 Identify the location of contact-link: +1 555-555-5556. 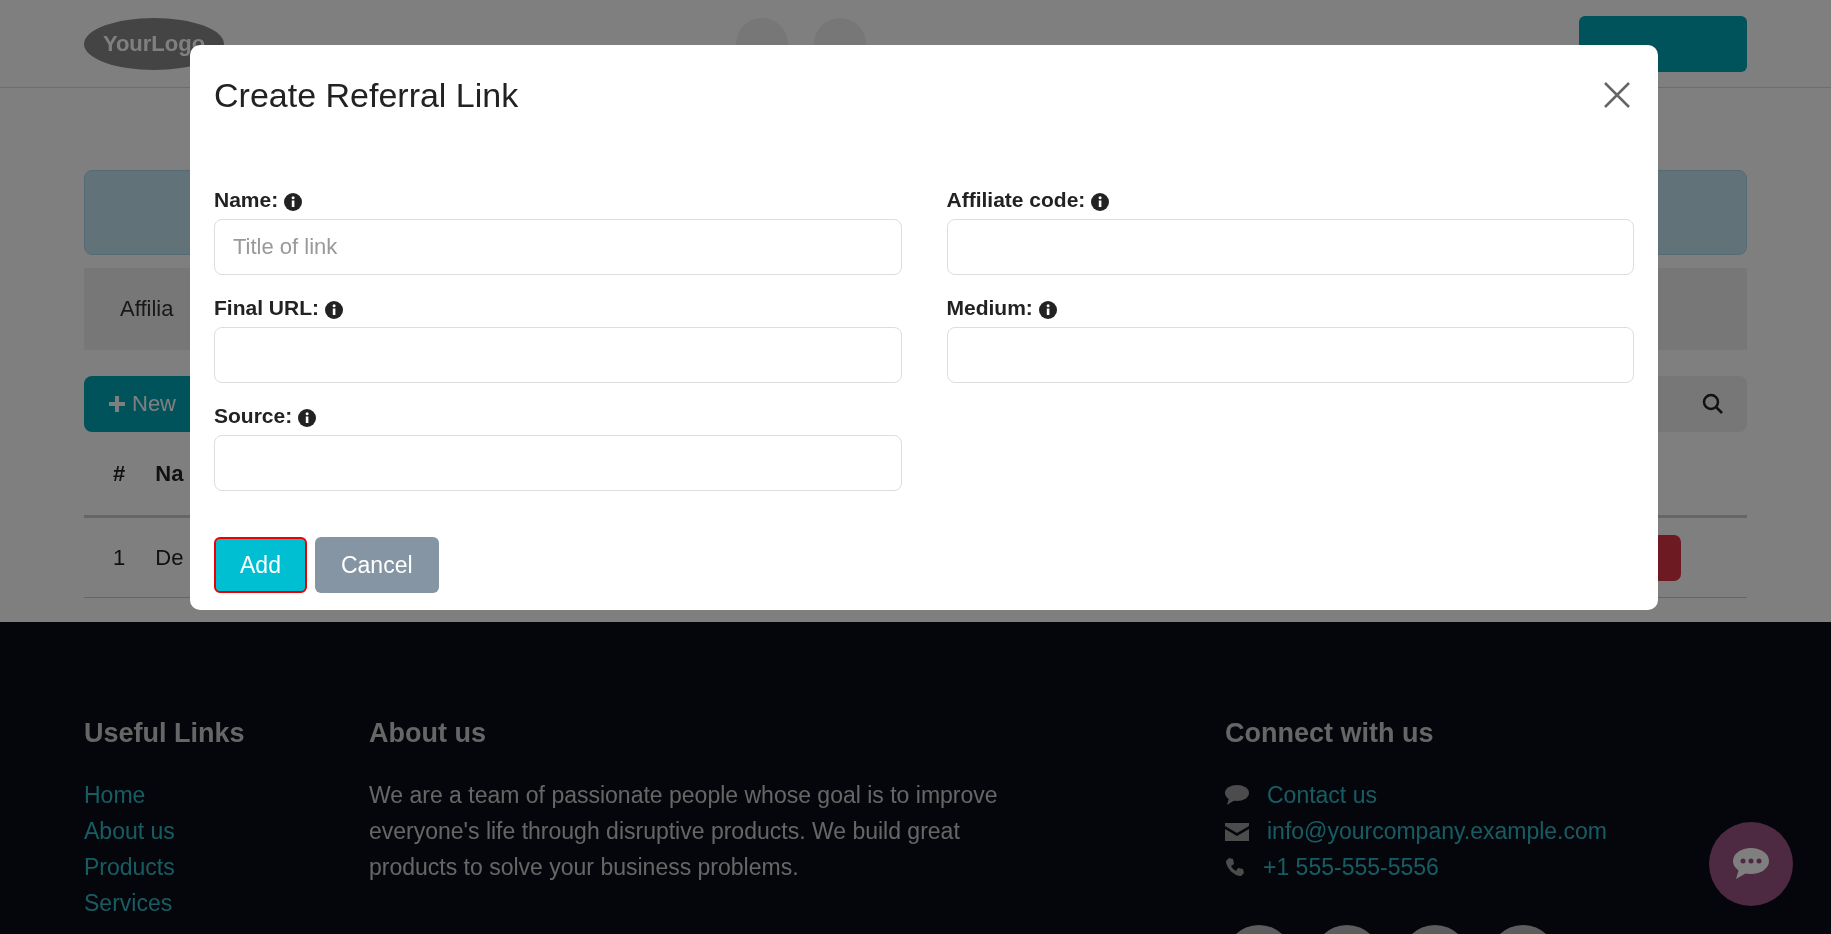
(1351, 867).